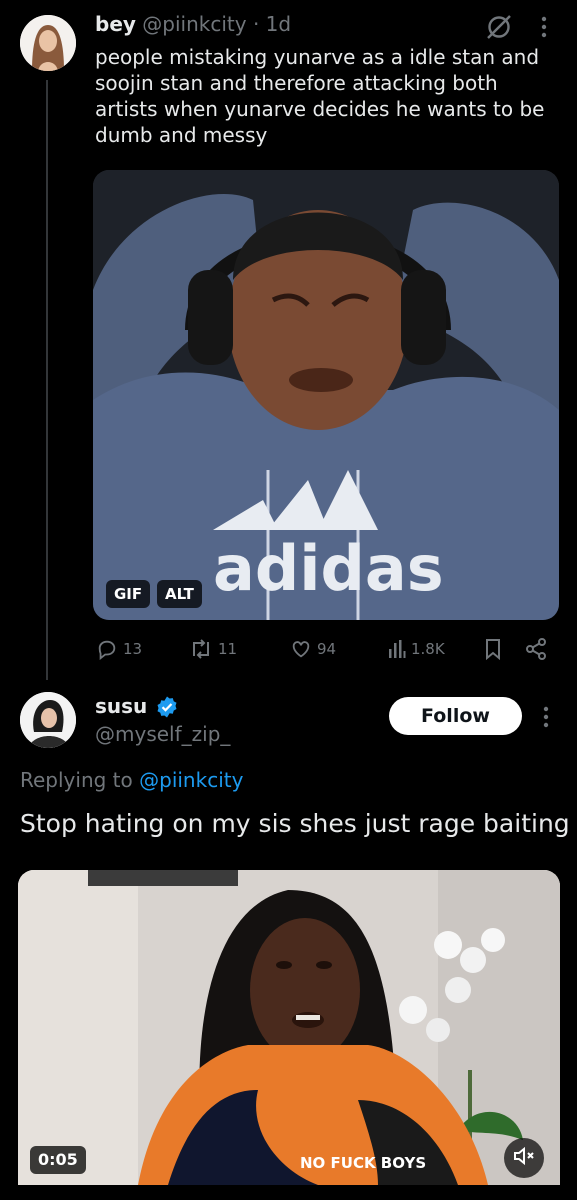 The height and width of the screenshot is (1200, 577). What do you see at coordinates (128, 594) in the screenshot?
I see `gif-badge: GIF` at bounding box center [128, 594].